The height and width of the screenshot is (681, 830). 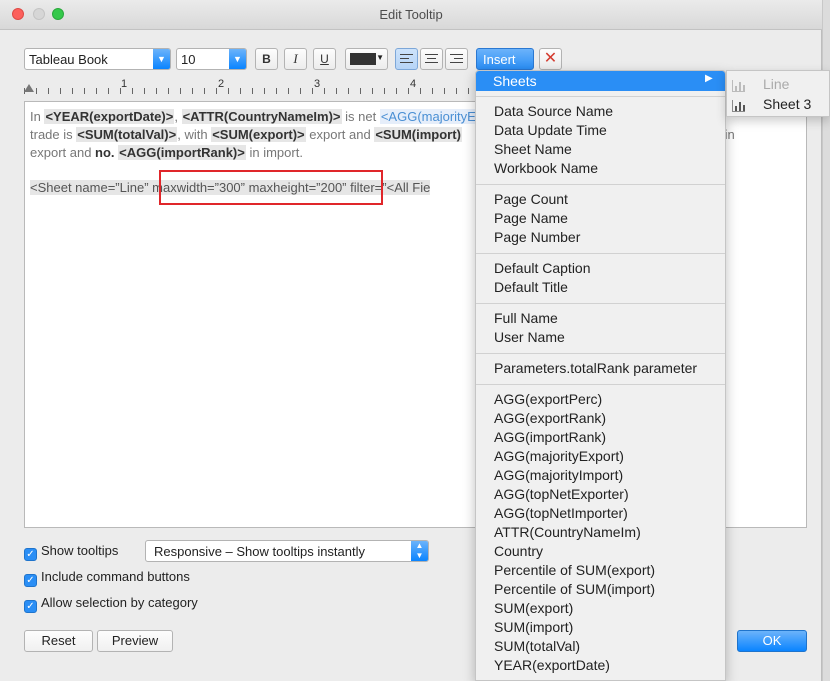 What do you see at coordinates (68, 59) in the screenshot?
I see `font-family-value: Tableau Book` at bounding box center [68, 59].